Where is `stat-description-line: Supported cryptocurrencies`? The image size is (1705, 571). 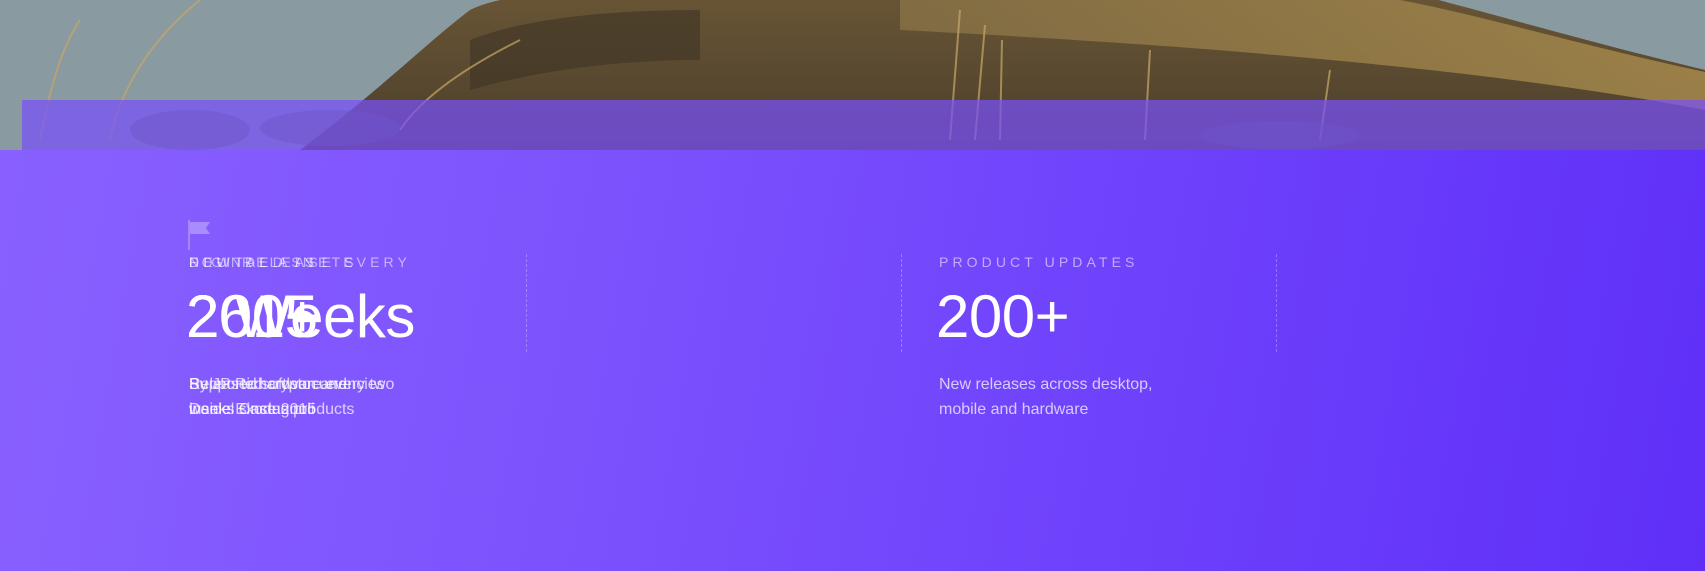 stat-description-line: Supported cryptocurrencies is located at coordinates (287, 384).